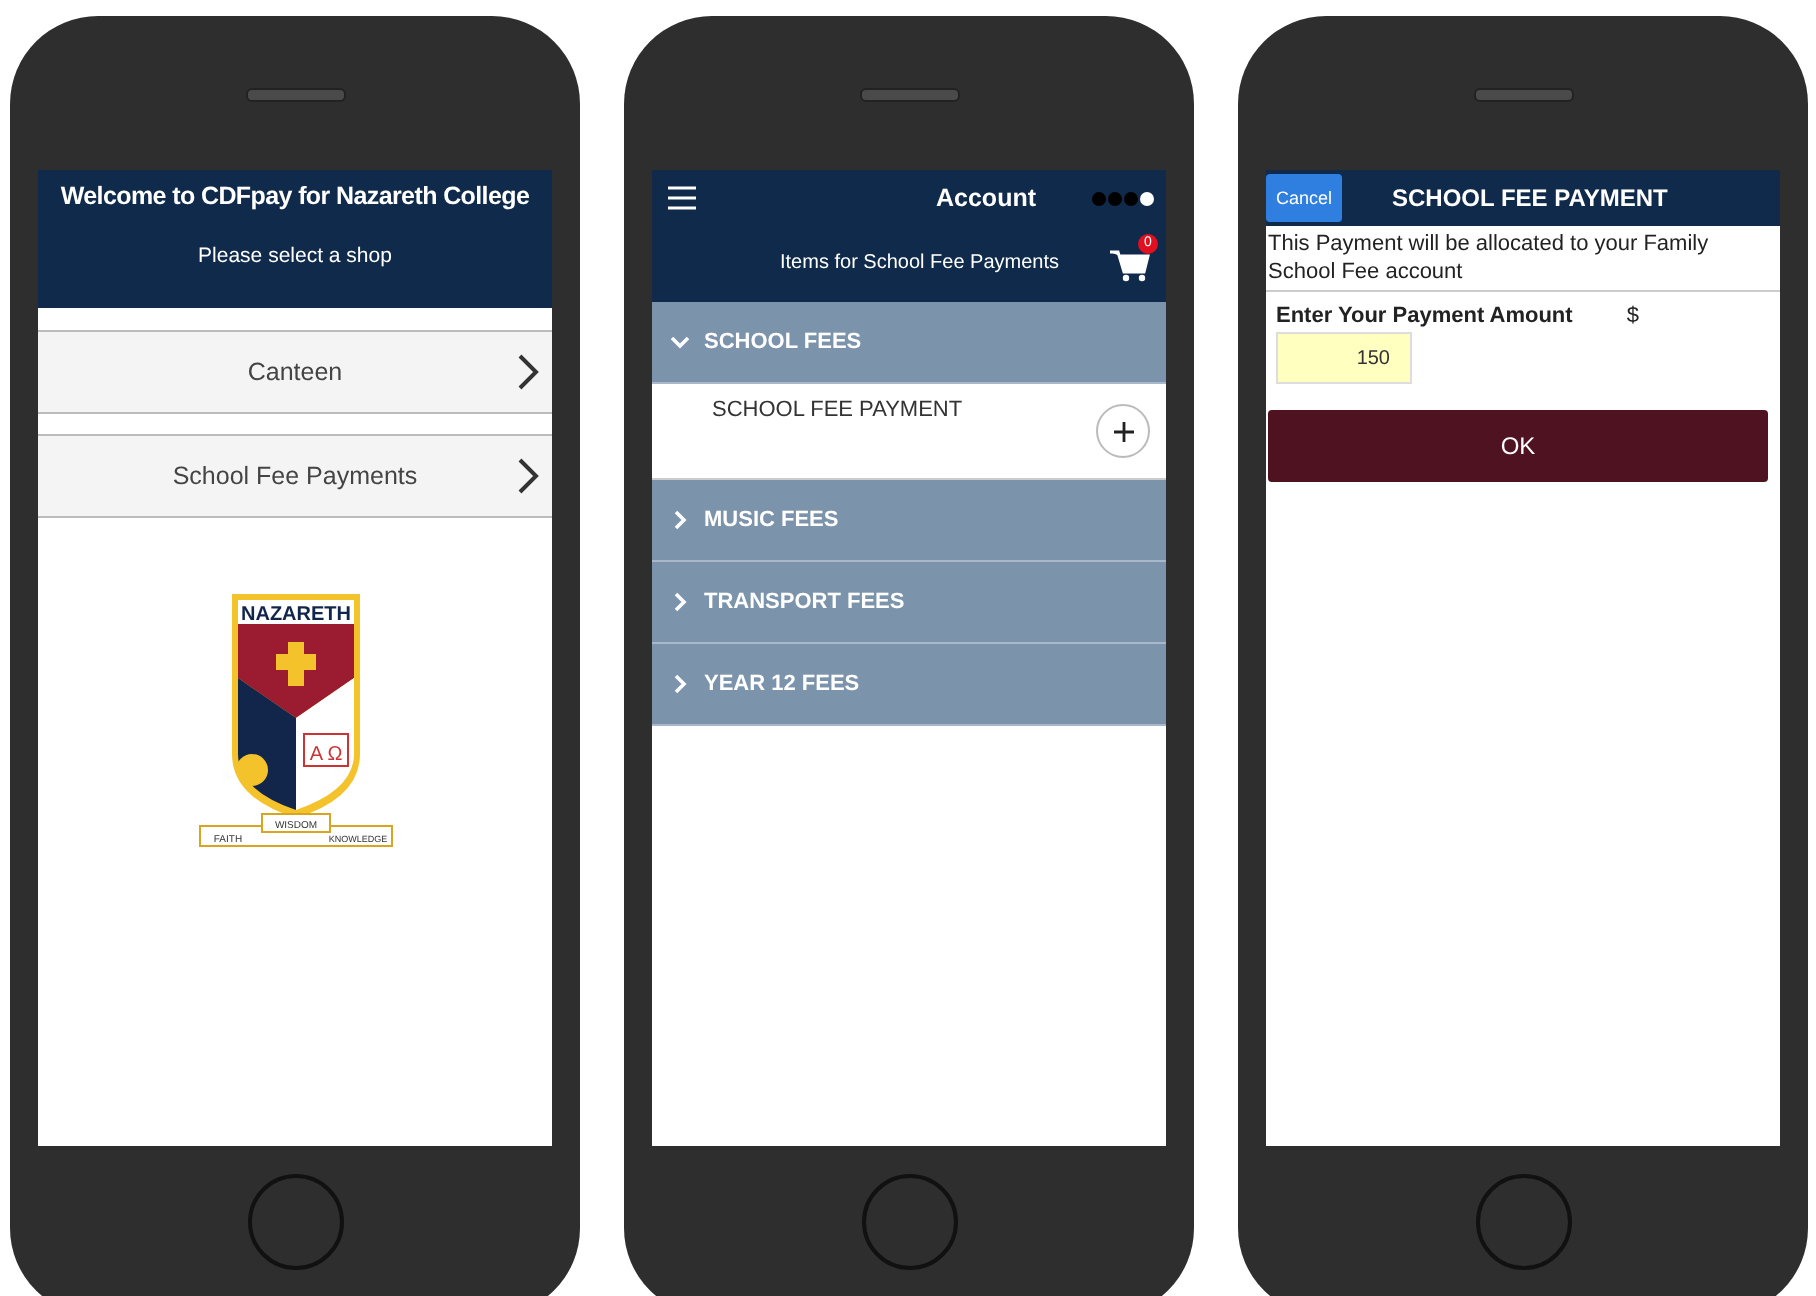  What do you see at coordinates (295, 476) in the screenshot?
I see `shop-item: School Fee Payments` at bounding box center [295, 476].